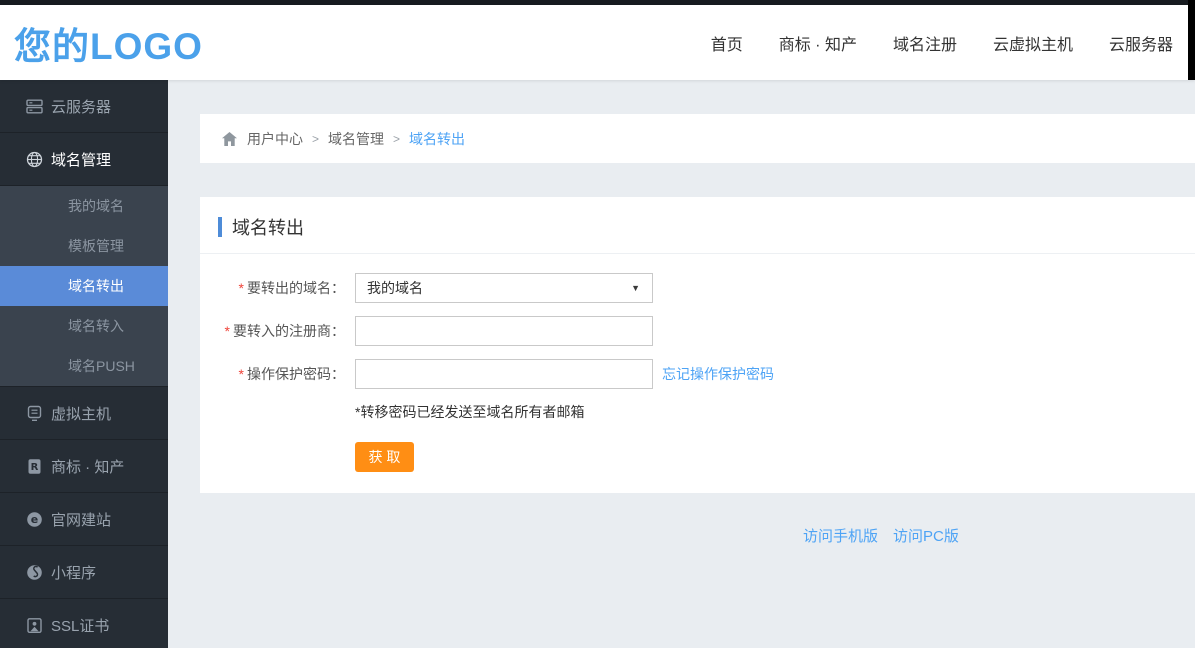 The image size is (1195, 648). Describe the element at coordinates (275, 139) in the screenshot. I see `breadcrumb-item-user-center: 用户中心` at that location.